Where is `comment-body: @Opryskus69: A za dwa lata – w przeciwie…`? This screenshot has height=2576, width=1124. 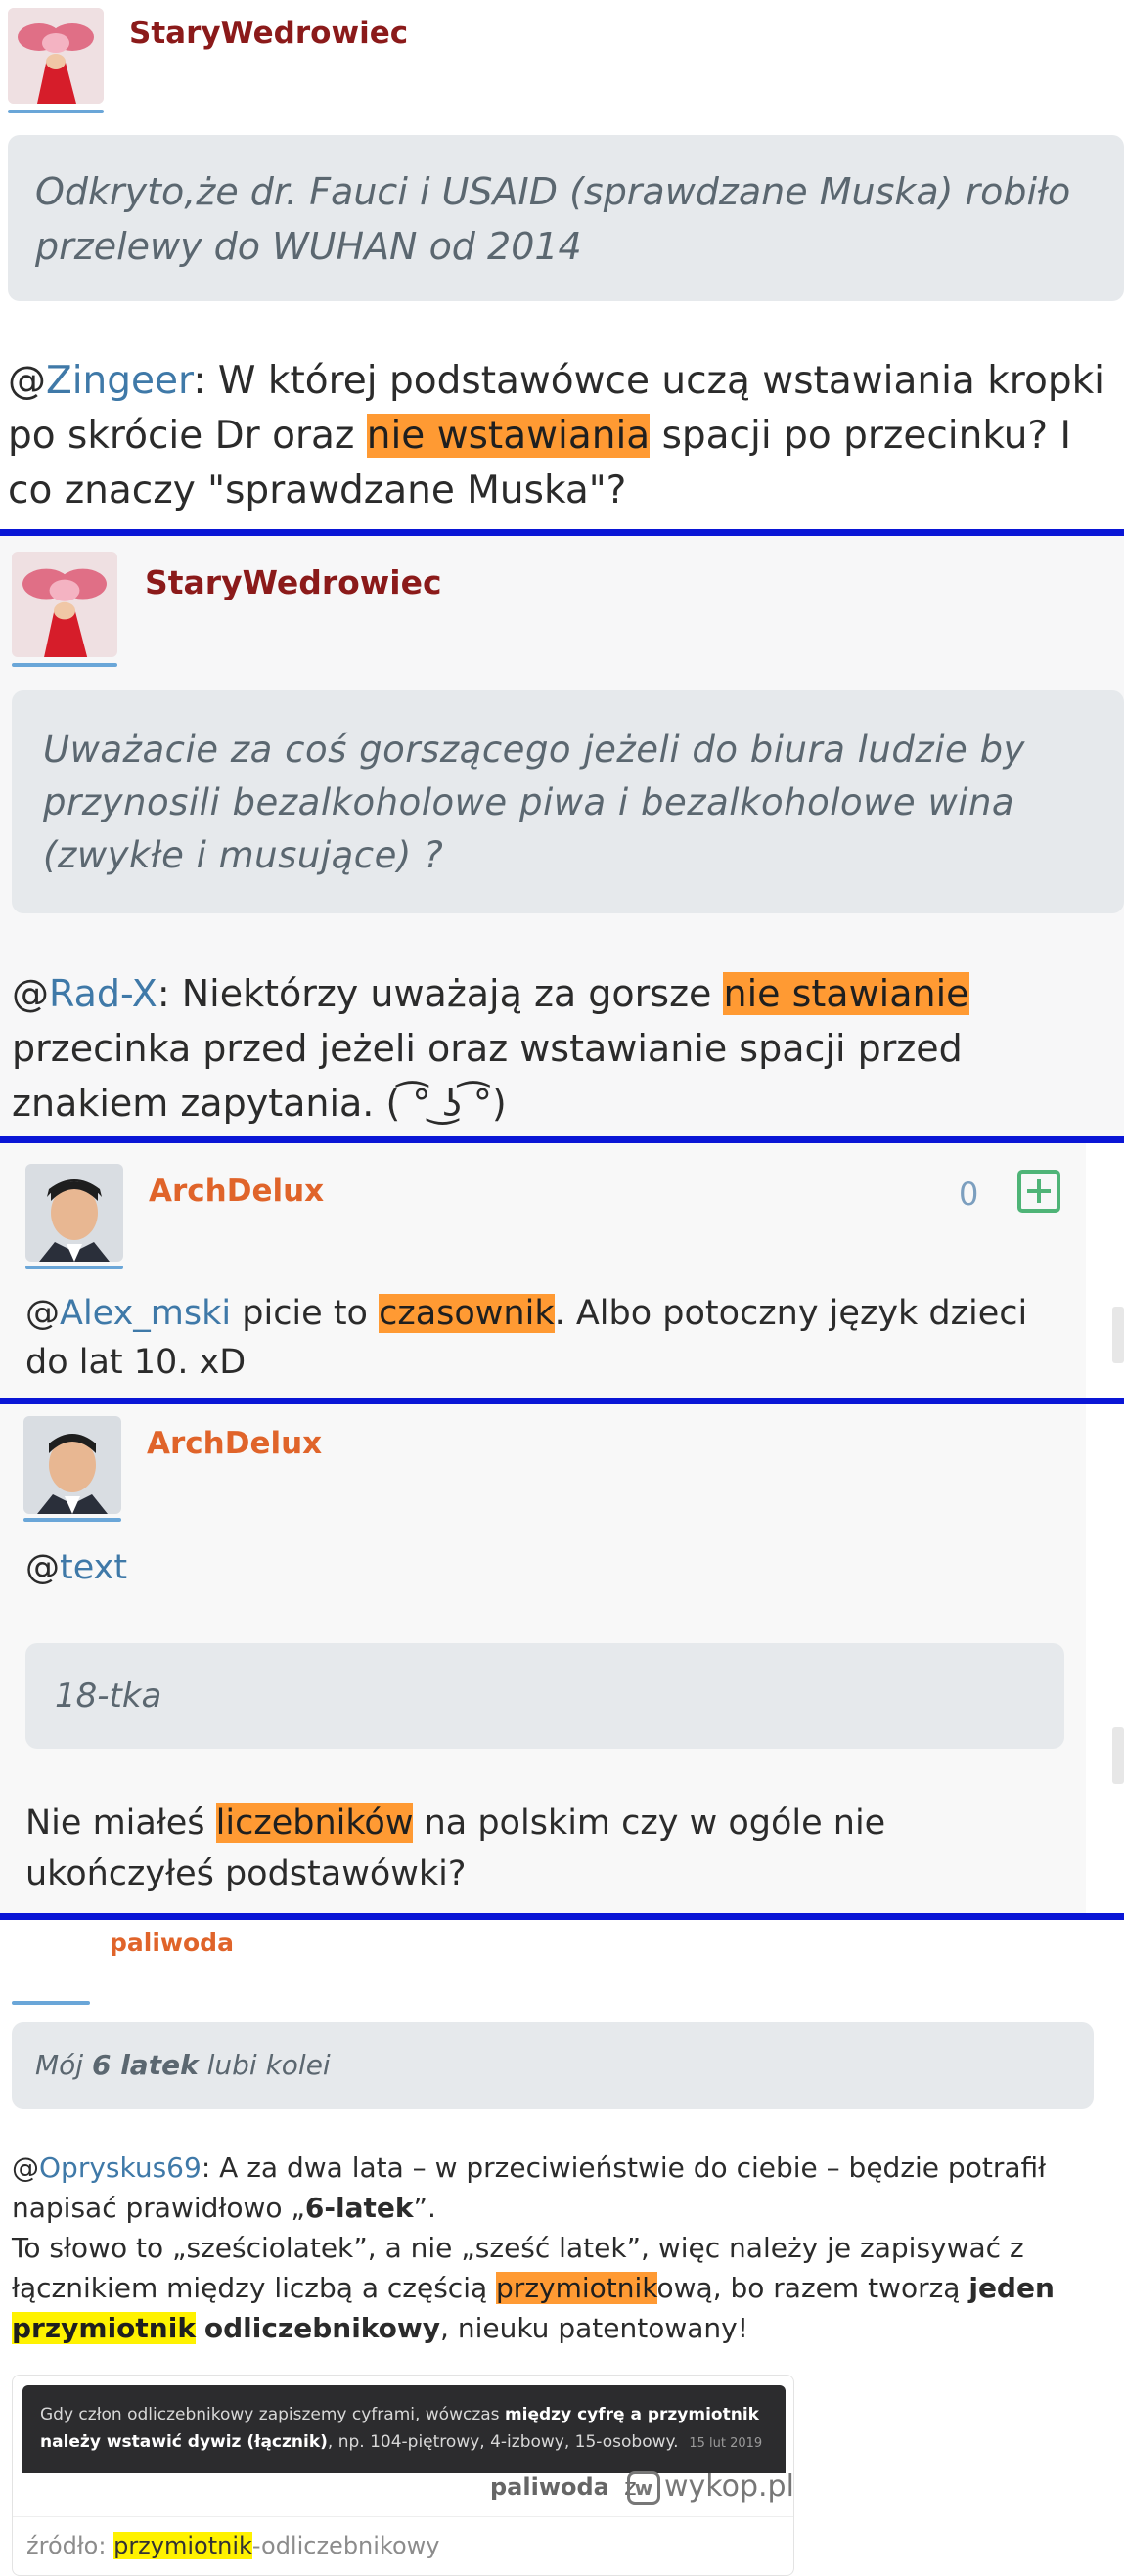
comment-body: @Opryskus69: A za dwa lata – w przeciwie… is located at coordinates (555, 2248).